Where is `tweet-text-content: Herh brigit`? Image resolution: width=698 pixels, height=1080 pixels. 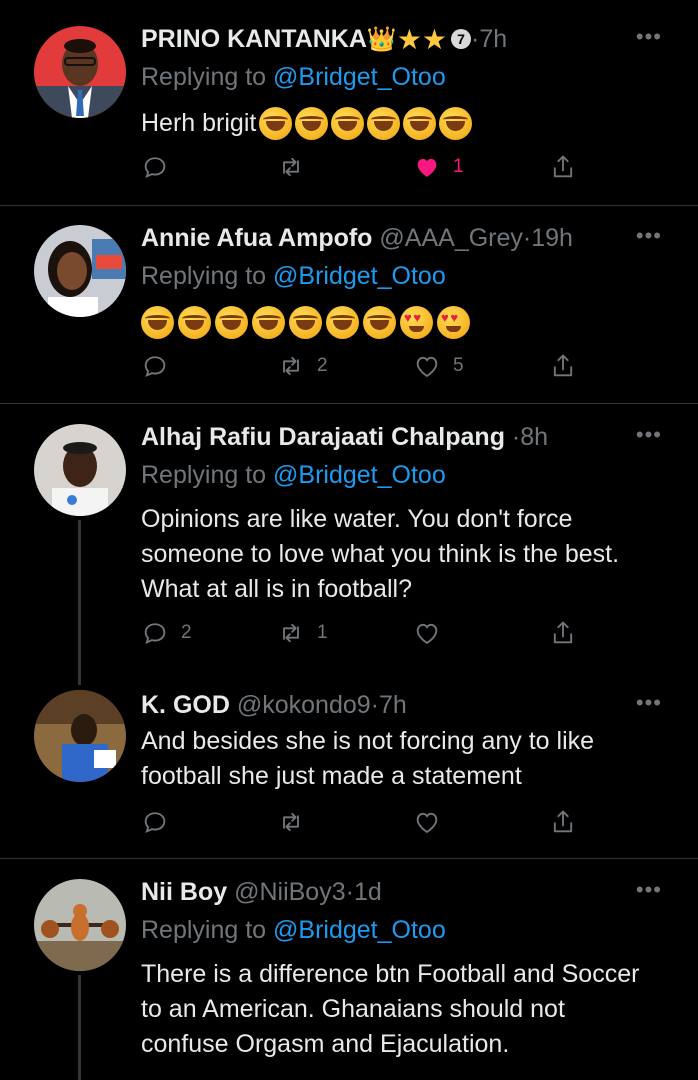
tweet-text-content: Herh brigit is located at coordinates (199, 123).